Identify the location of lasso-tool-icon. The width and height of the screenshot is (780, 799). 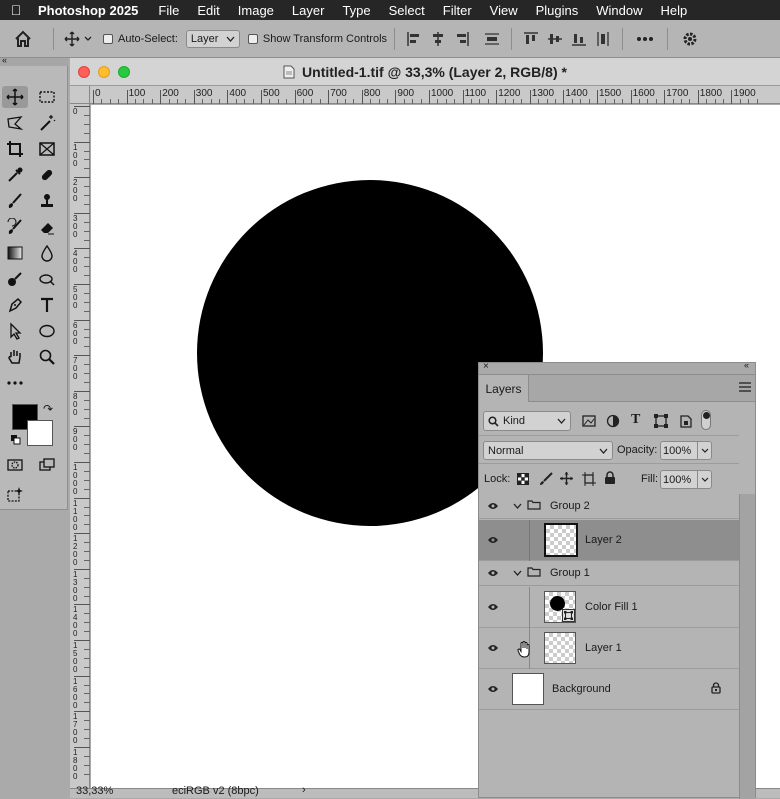
(15, 123).